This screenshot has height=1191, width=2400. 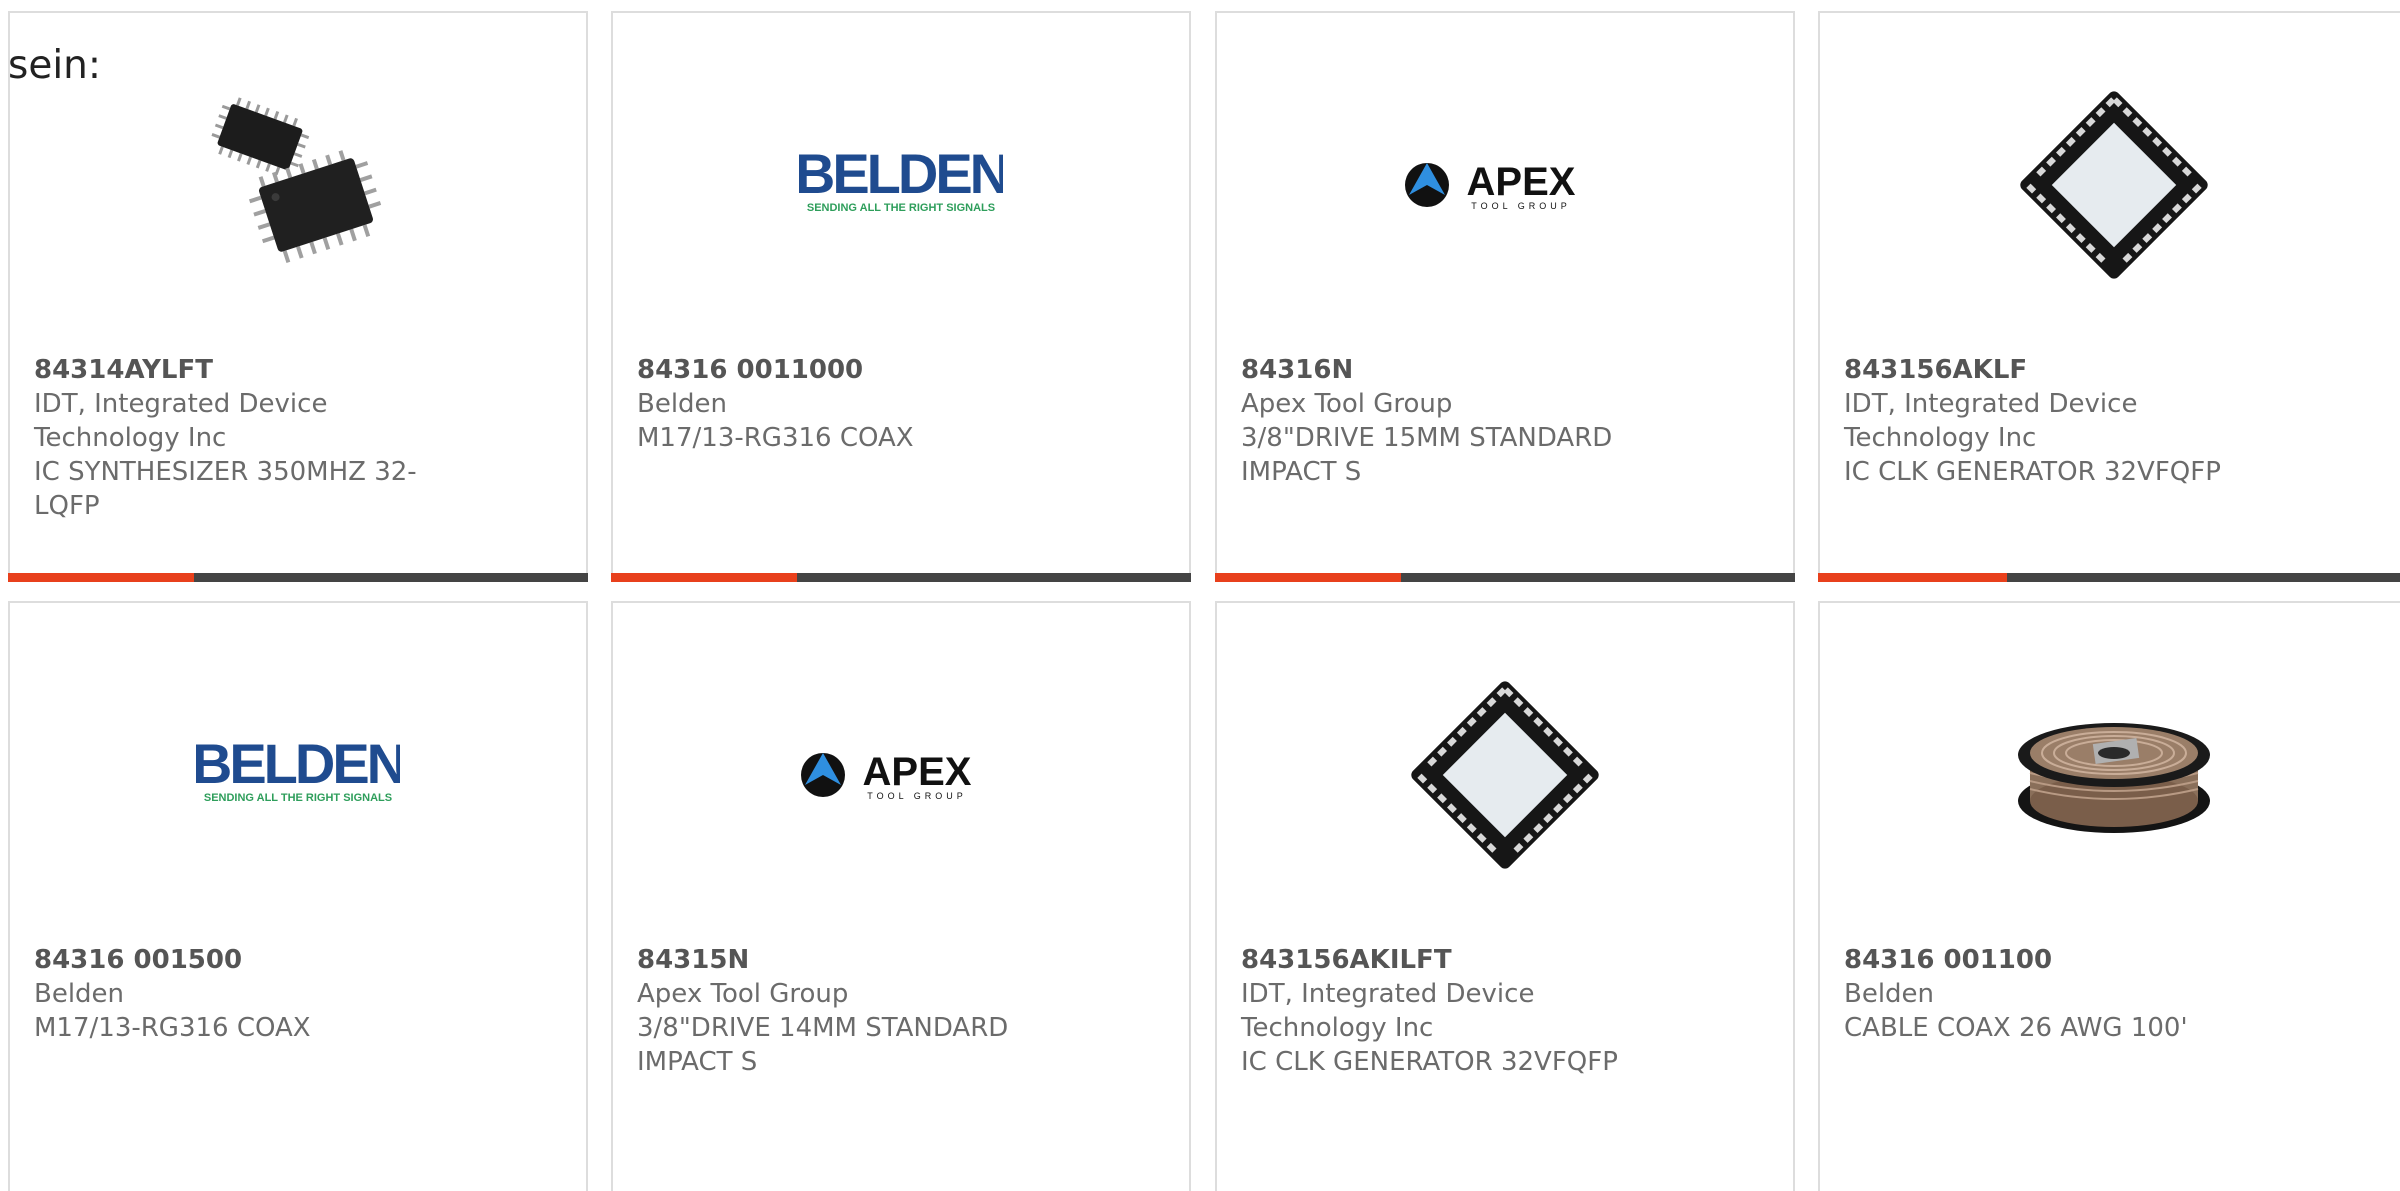 What do you see at coordinates (225, 472) in the screenshot?
I see `description: IC SYNTHESIZER 350MHZ 32-` at bounding box center [225, 472].